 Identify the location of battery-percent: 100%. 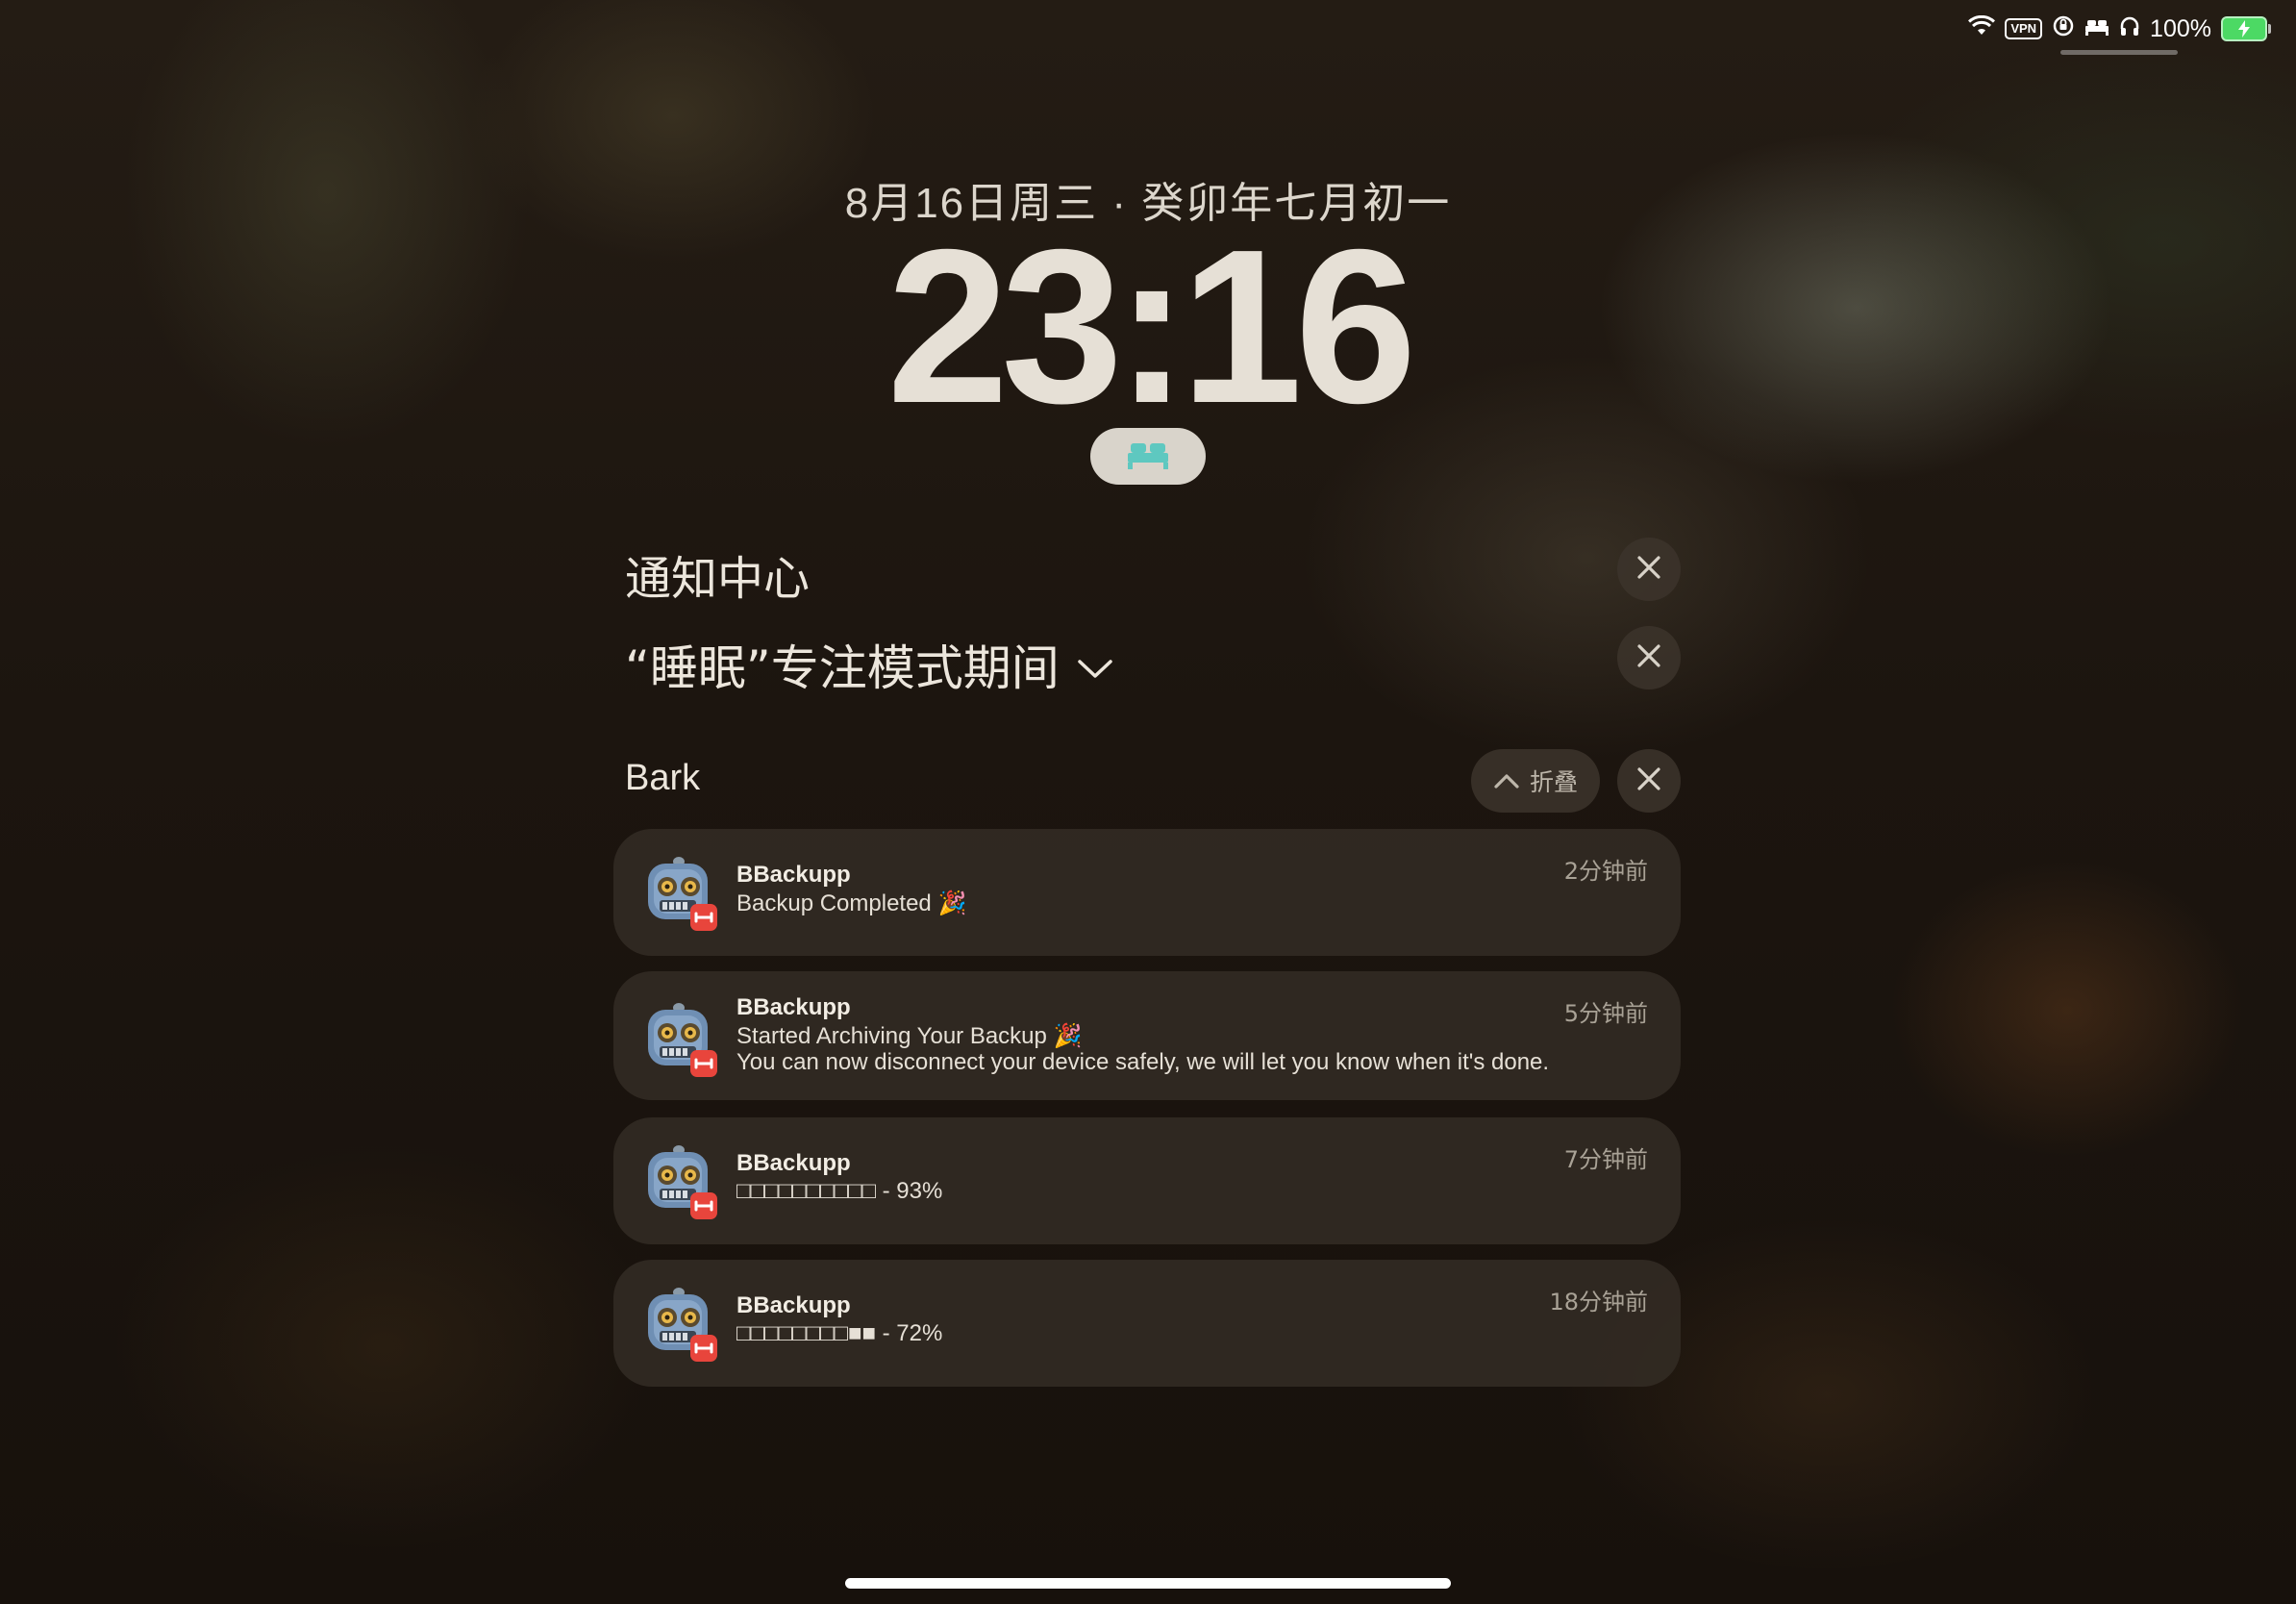
(2180, 28).